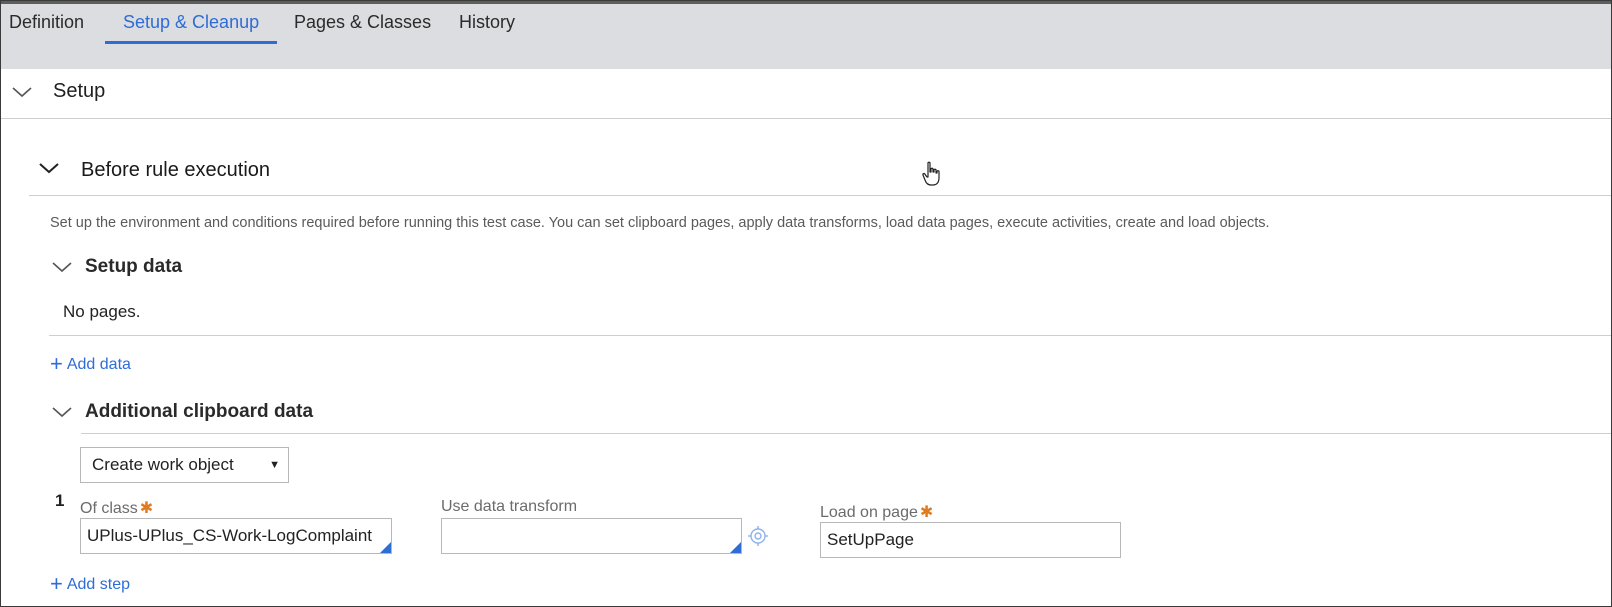 The width and height of the screenshot is (1612, 607). I want to click on setup-data-divider, so click(830, 335).